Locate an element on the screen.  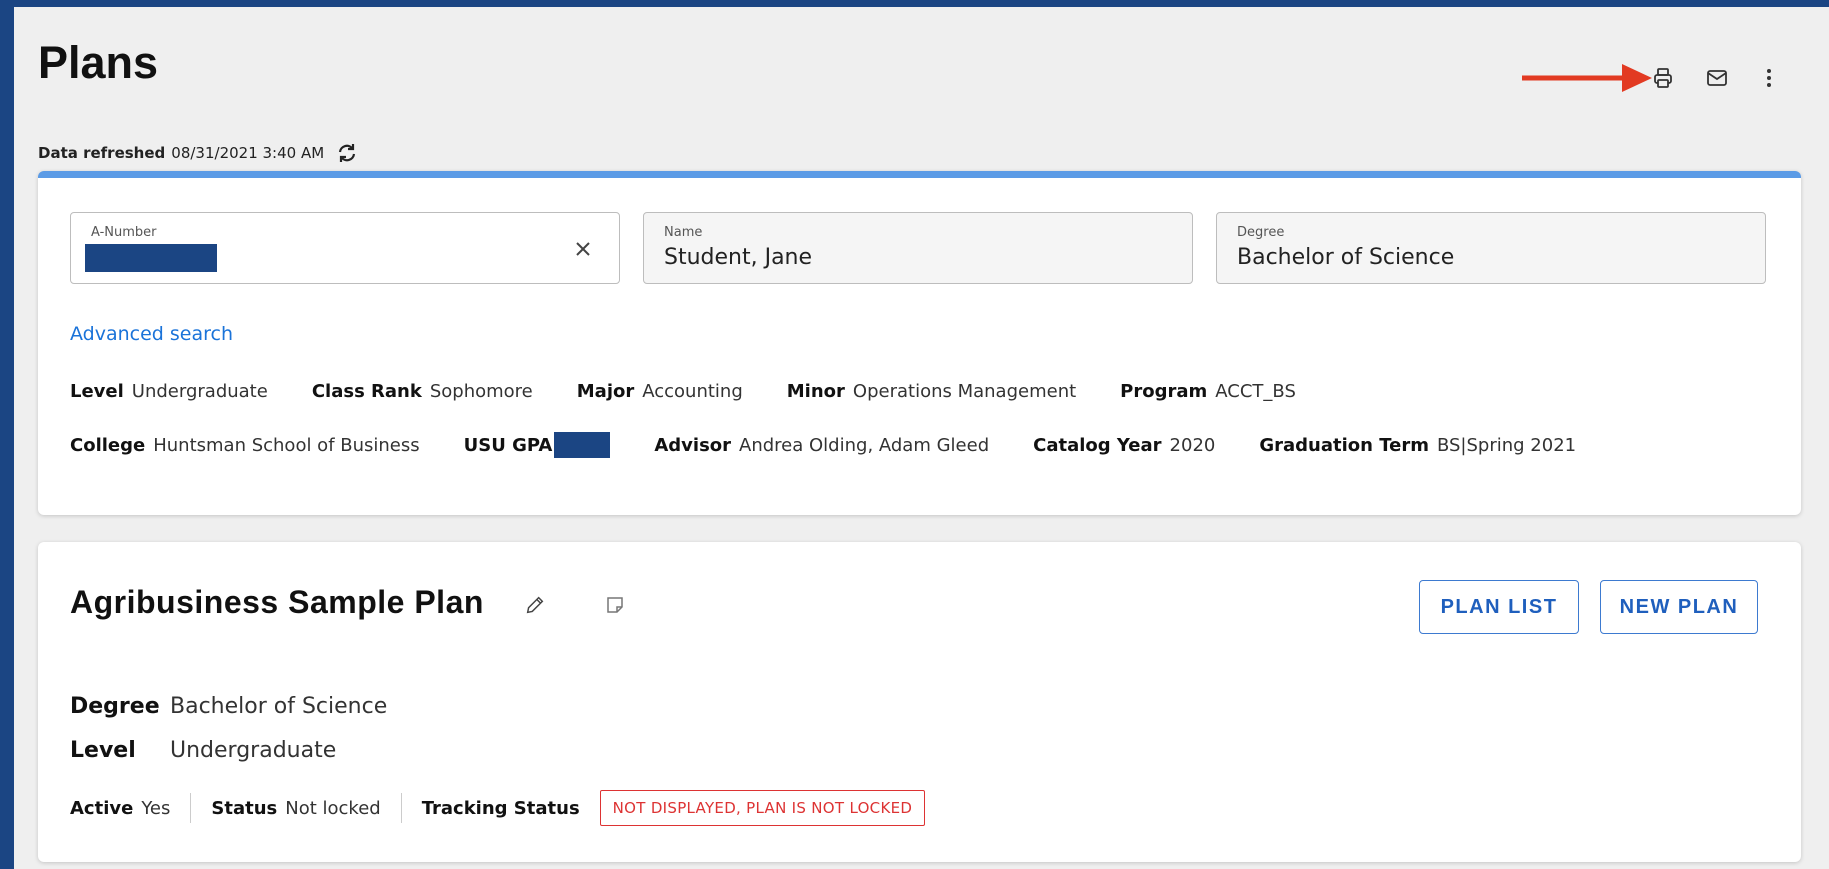
info-class-rank: Class Rank Sophomore is located at coordinates (422, 391).